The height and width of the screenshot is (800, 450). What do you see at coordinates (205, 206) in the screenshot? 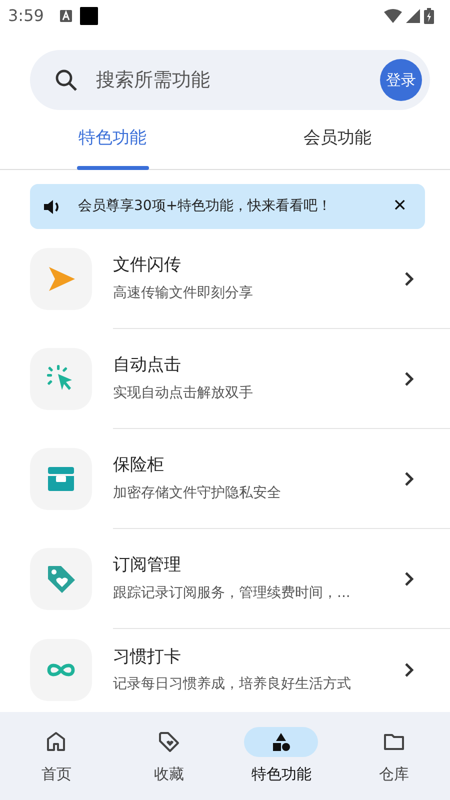
I see `notice-text: 会员尊享30项+特色功能，快来看看吧！` at bounding box center [205, 206].